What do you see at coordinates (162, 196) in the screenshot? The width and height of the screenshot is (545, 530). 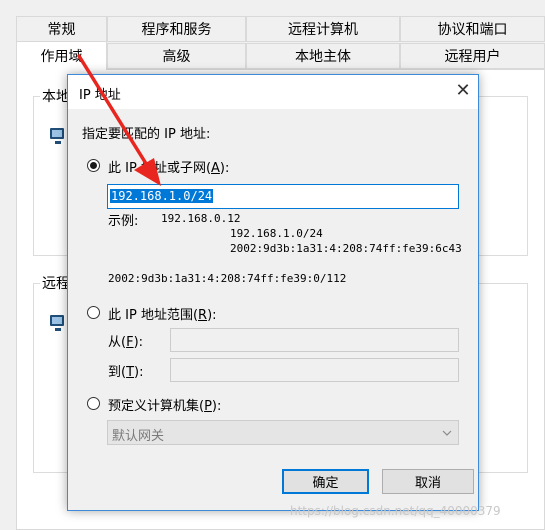 I see `subnet-input-value: 192.168.1.0/24` at bounding box center [162, 196].